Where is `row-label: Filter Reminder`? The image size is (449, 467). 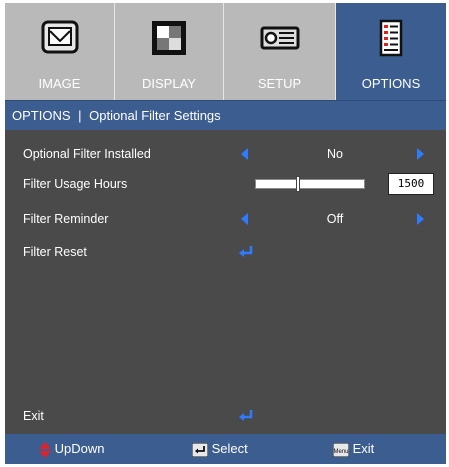
row-label: Filter Reminder is located at coordinates (66, 219).